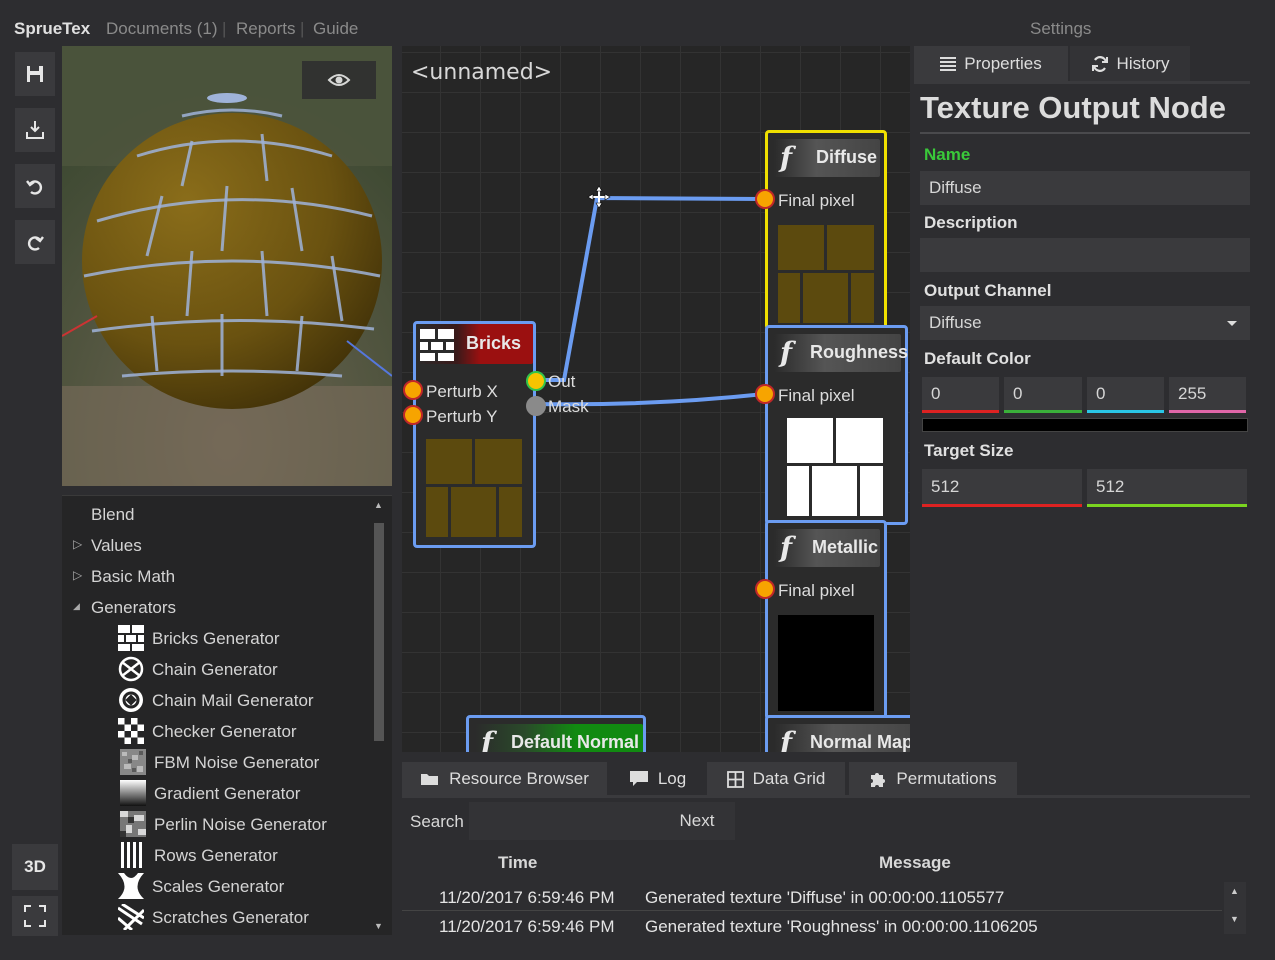  What do you see at coordinates (568, 406) in the screenshot?
I see `port-label-mask: Mask` at bounding box center [568, 406].